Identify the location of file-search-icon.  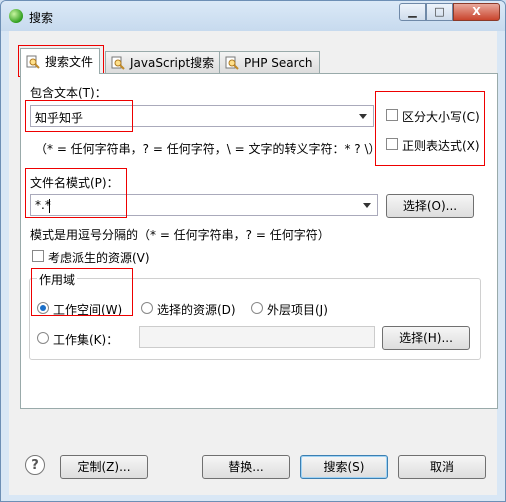
(33, 62).